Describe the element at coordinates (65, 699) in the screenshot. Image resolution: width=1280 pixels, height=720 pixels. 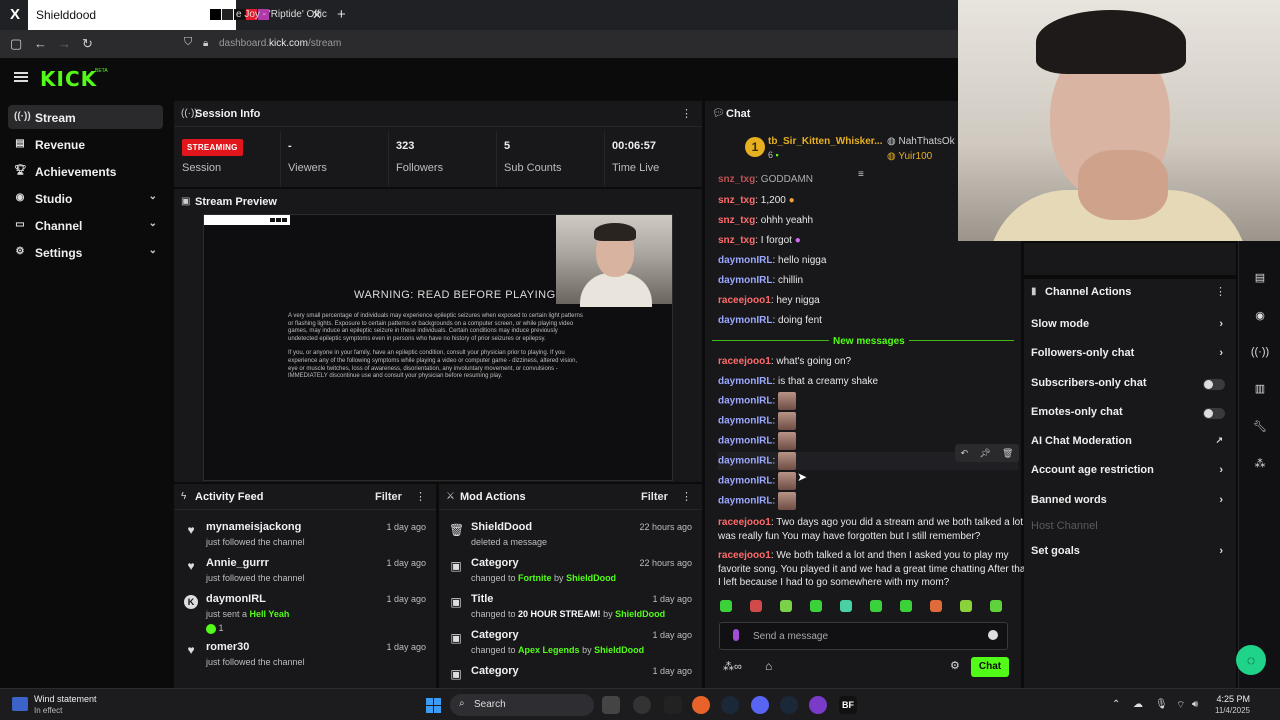
I see `weather-title: Wind statement` at that location.